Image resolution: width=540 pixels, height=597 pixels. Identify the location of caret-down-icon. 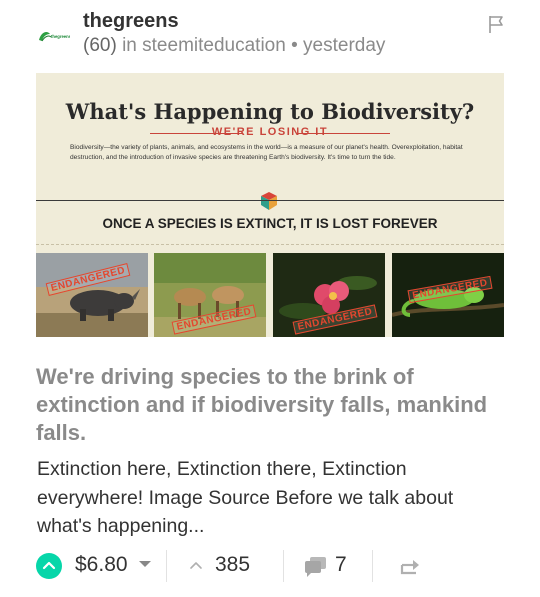
(145, 564).